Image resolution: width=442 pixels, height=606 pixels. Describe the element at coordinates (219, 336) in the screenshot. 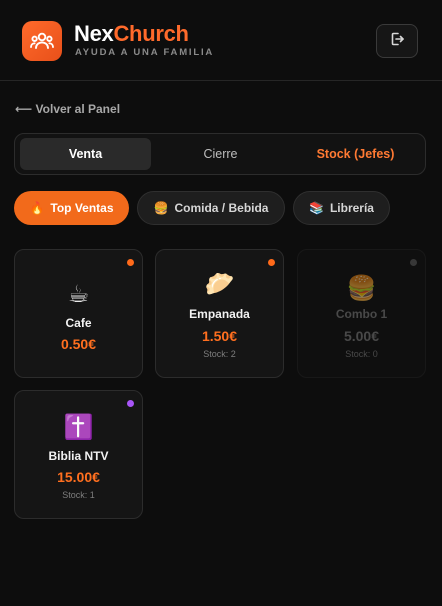

I see `product-price: 1.50€` at that location.